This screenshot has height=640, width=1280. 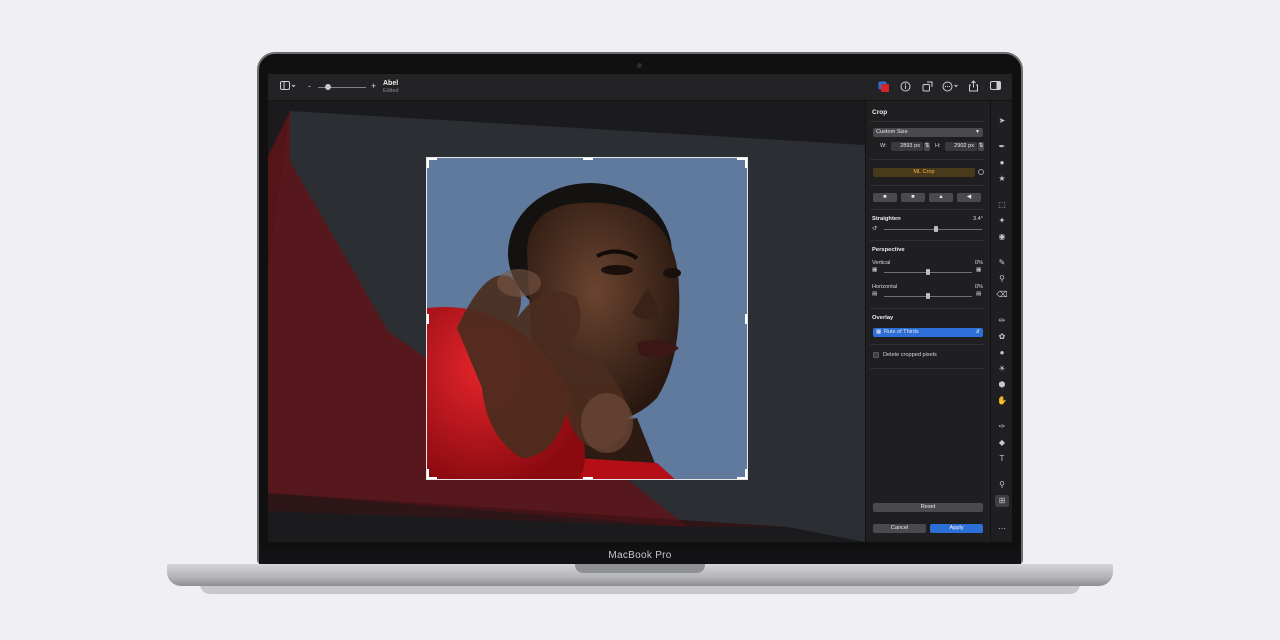 I want to click on horizontal-label: Horizontal, so click(x=885, y=287).